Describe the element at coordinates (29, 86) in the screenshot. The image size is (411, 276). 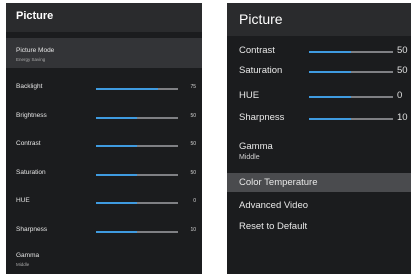
I see `backlight-label: Backlight` at that location.